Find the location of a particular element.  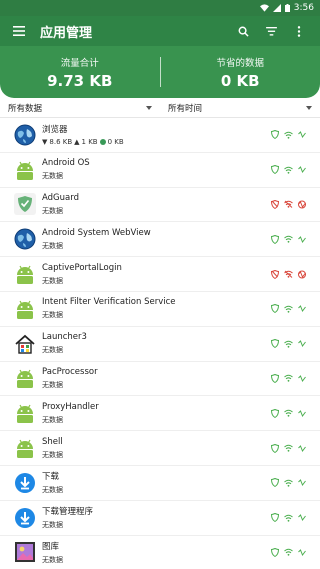

list-item: Launcher3 无数据 is located at coordinates (160, 344).